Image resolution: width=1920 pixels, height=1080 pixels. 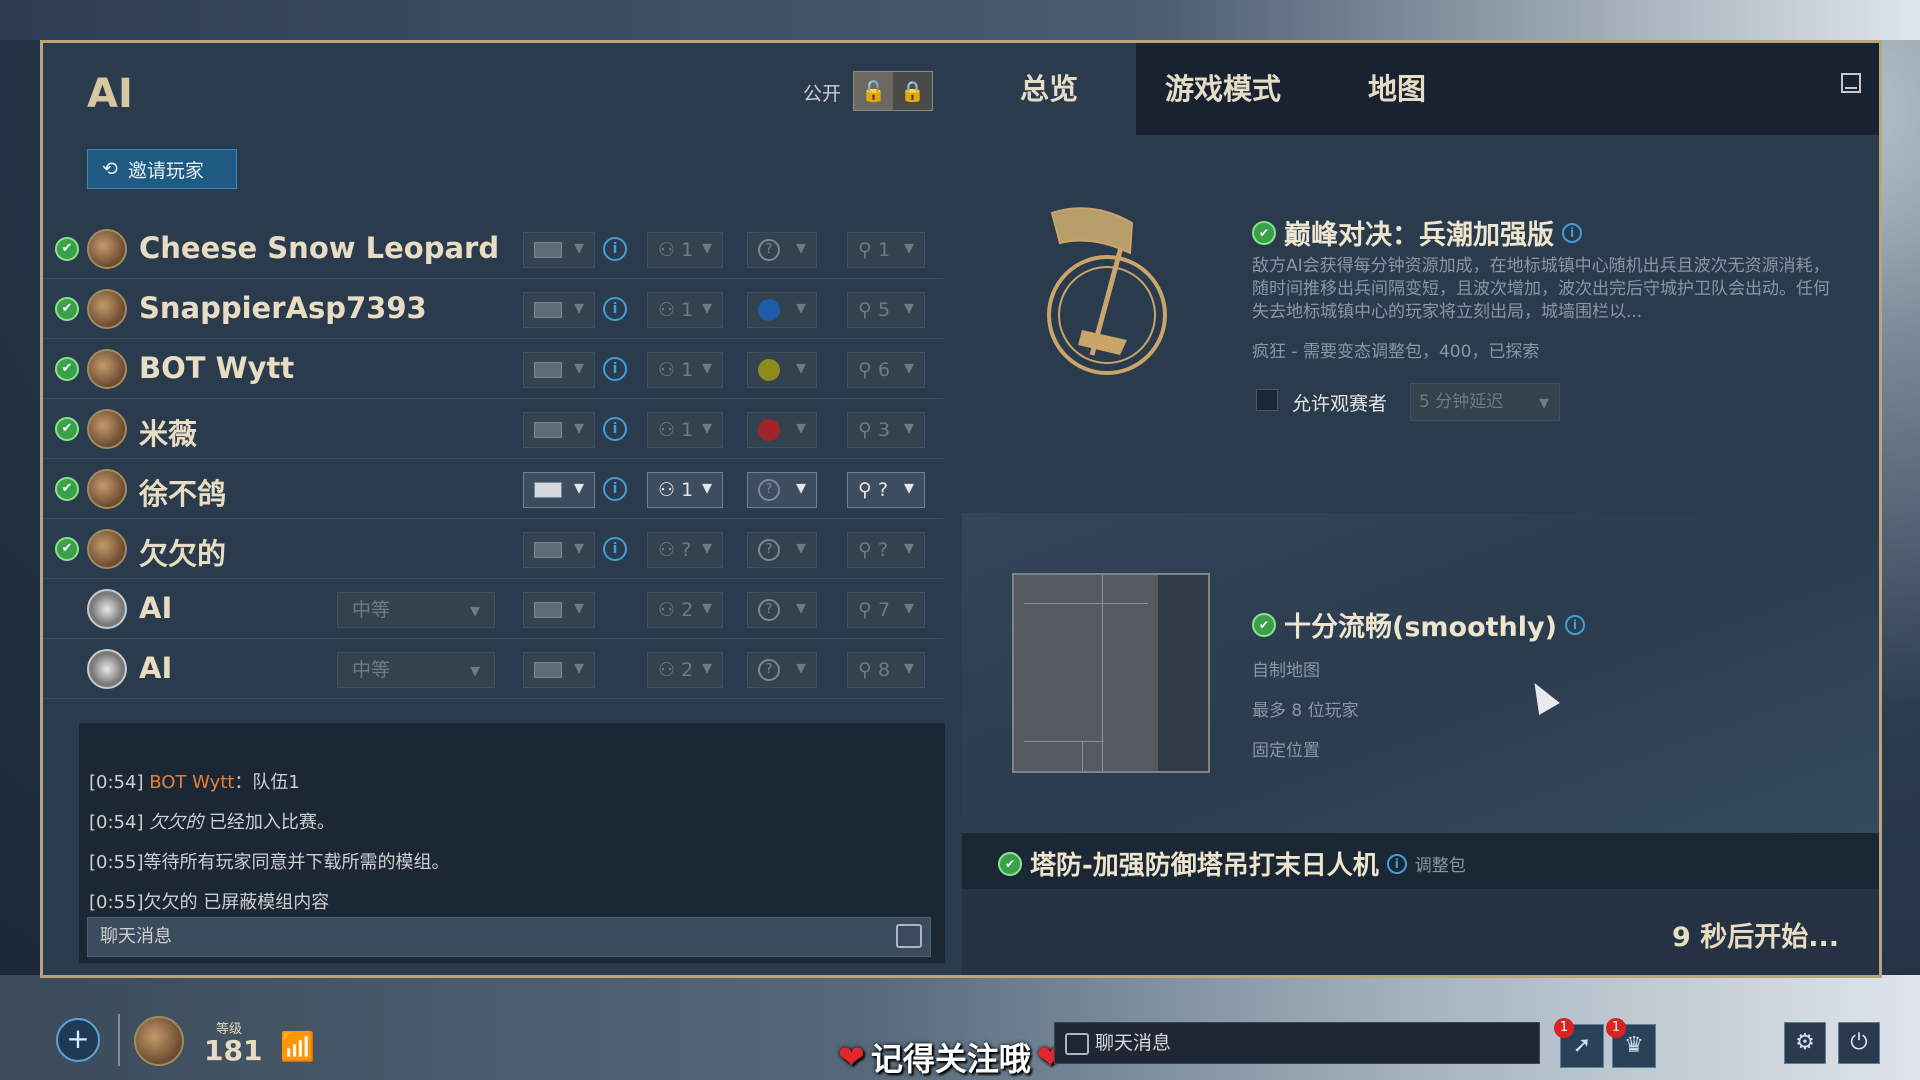 What do you see at coordinates (1267, 400) in the screenshot?
I see `allow-spectators-checkbox` at bounding box center [1267, 400].